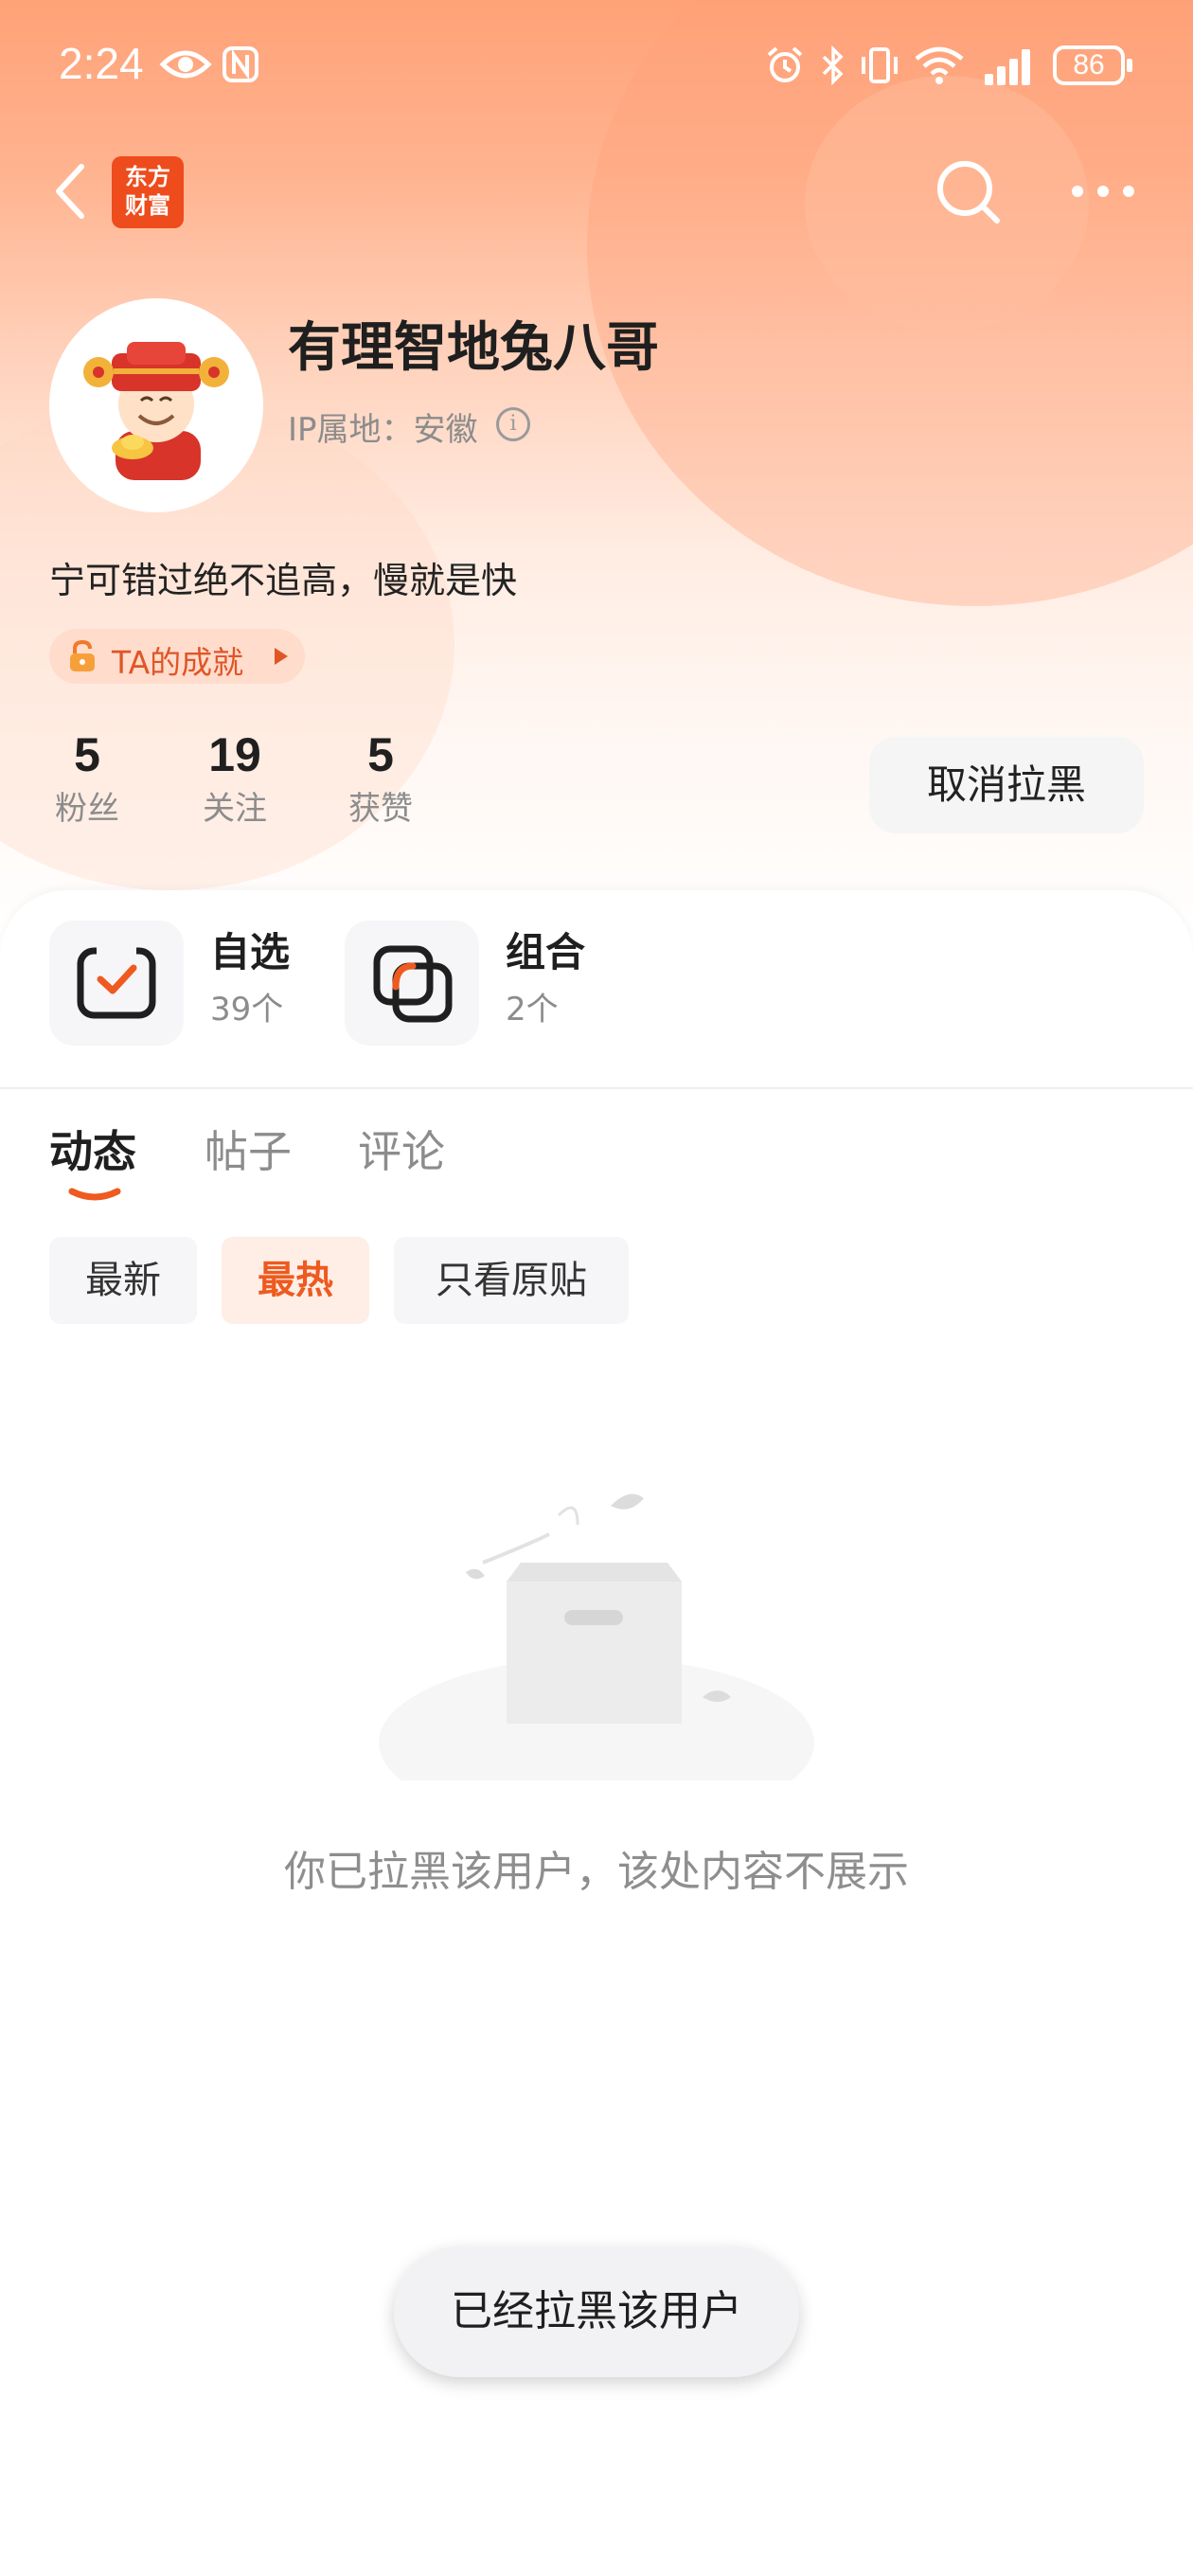  I want to click on toast-message: 已经拉黑该用户, so click(596, 2311).